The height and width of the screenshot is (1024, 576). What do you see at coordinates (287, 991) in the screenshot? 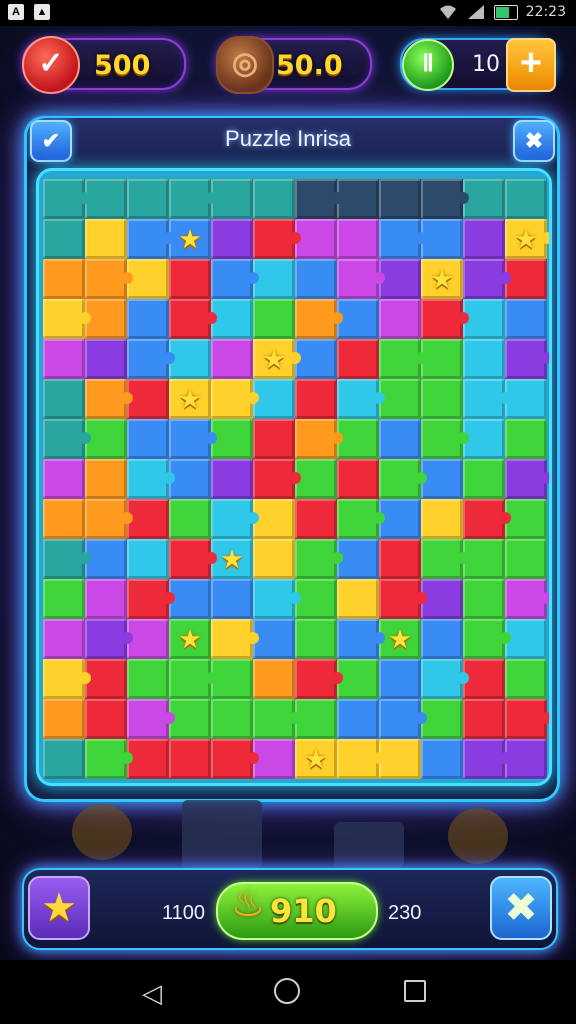
I see `home-icon` at bounding box center [287, 991].